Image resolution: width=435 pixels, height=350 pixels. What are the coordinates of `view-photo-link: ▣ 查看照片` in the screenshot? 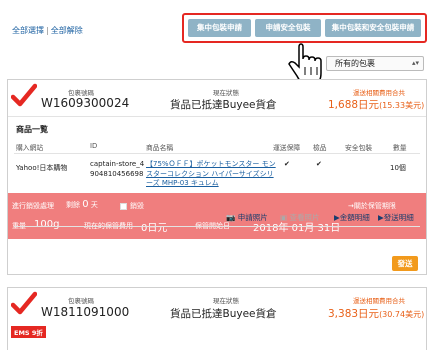 It's located at (299, 217).